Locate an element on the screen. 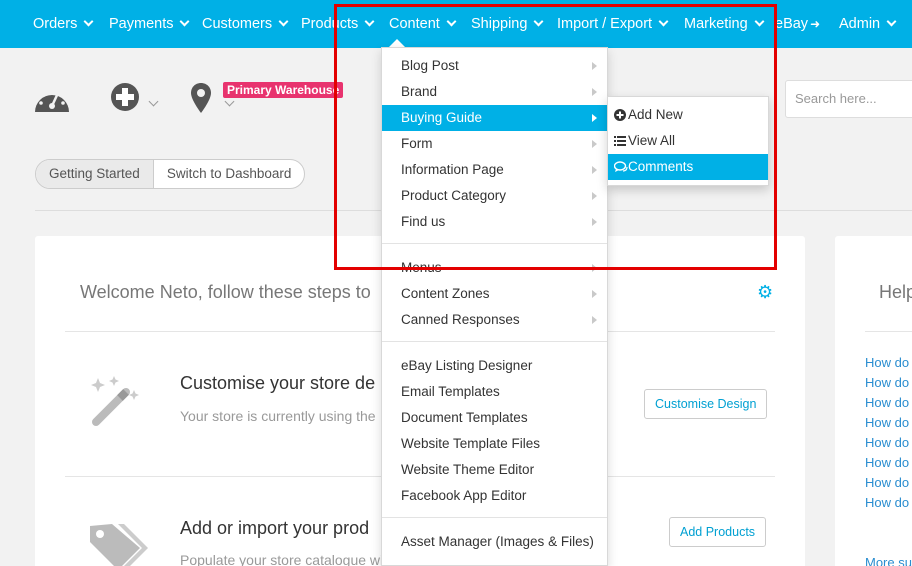 Image resolution: width=912 pixels, height=566 pixels. view-toggle: Getting Started Switch to Dashboard is located at coordinates (170, 174).